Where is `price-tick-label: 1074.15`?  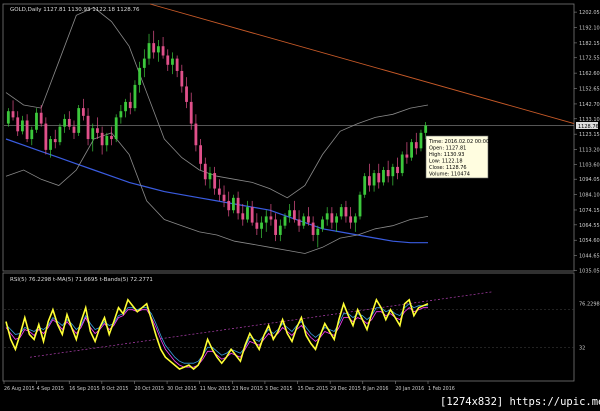 price-tick-label: 1074.15 is located at coordinates (589, 211).